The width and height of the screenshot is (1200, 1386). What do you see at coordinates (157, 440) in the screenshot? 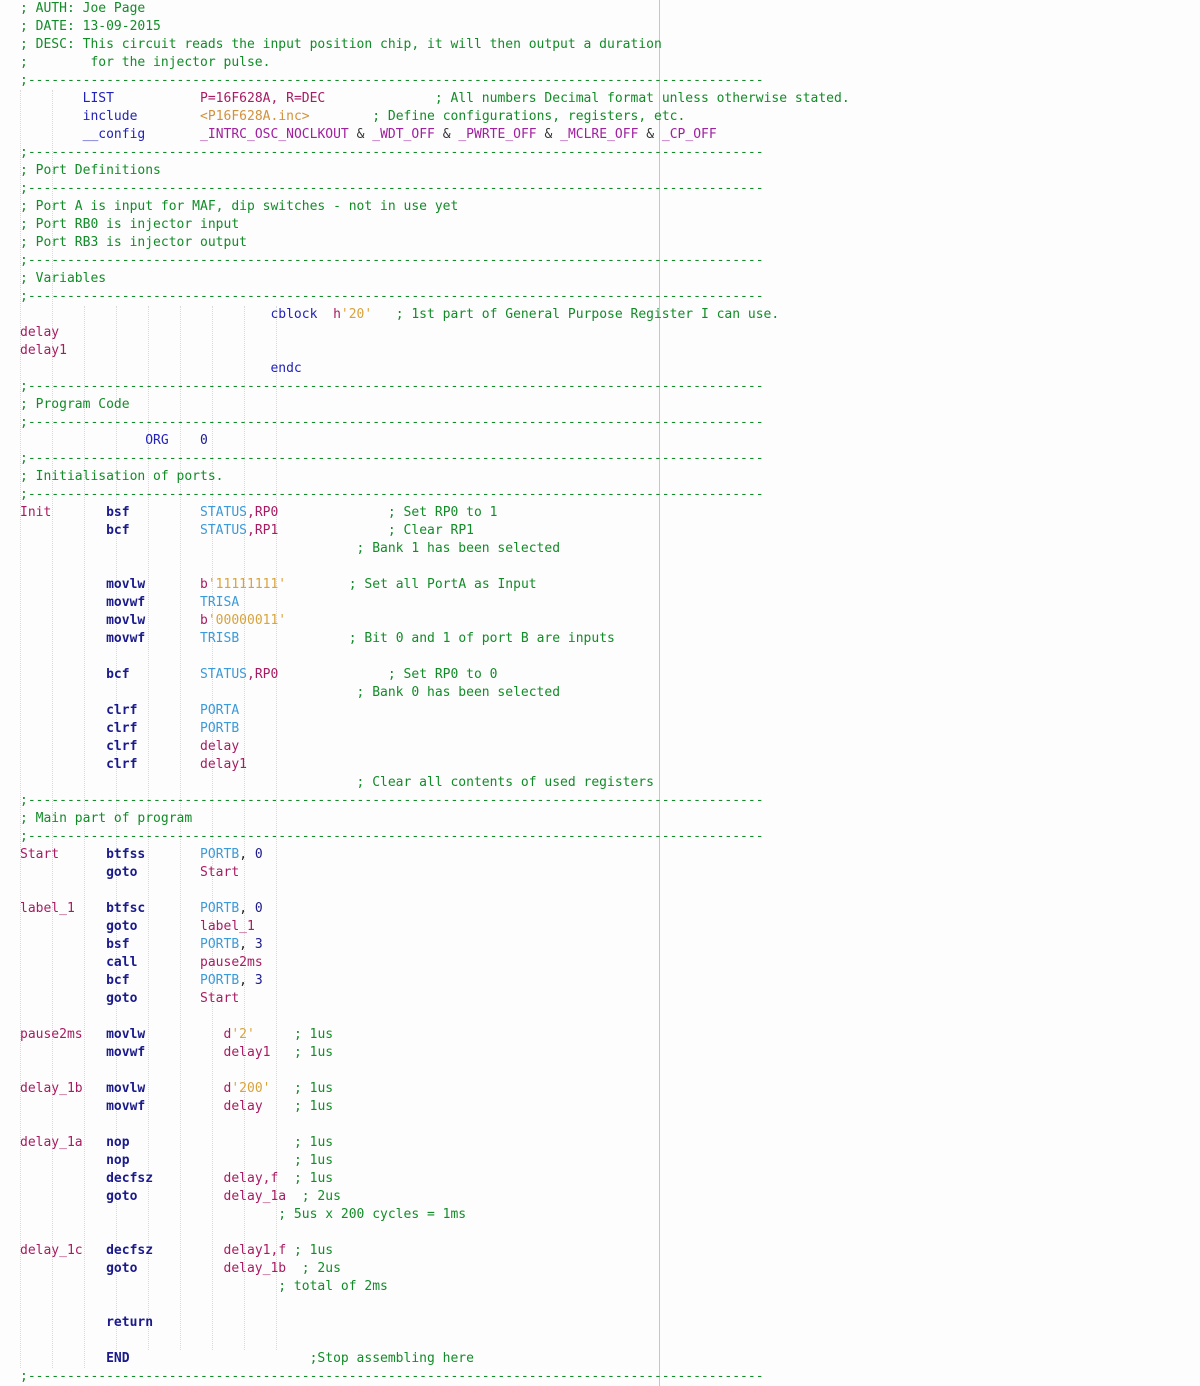
I see `token-directive: ORG` at bounding box center [157, 440].